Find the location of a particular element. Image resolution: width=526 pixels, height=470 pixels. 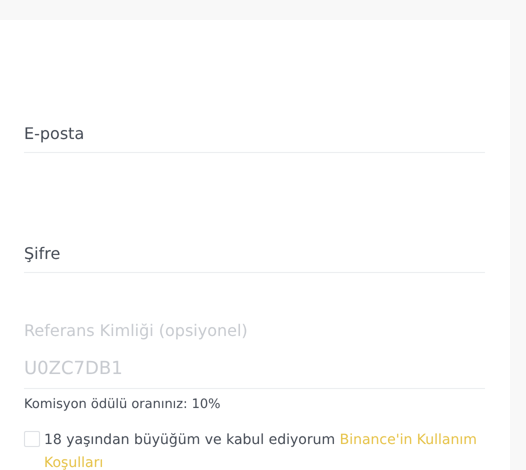

terms-link: Koşulları is located at coordinates (74, 462).